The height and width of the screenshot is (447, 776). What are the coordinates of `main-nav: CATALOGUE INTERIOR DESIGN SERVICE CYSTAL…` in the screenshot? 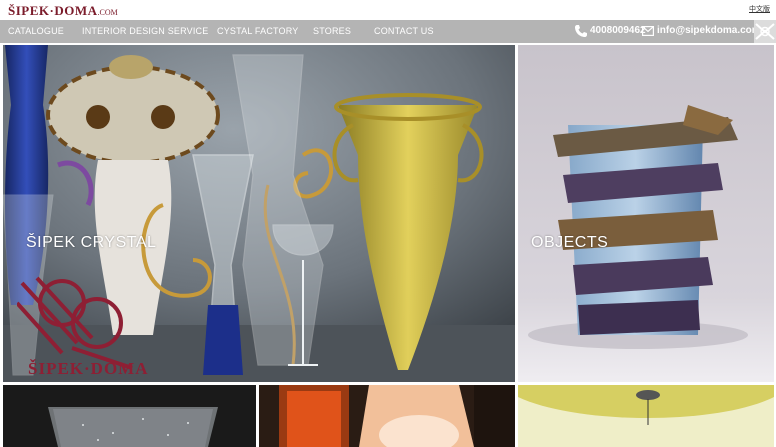 It's located at (388, 31).